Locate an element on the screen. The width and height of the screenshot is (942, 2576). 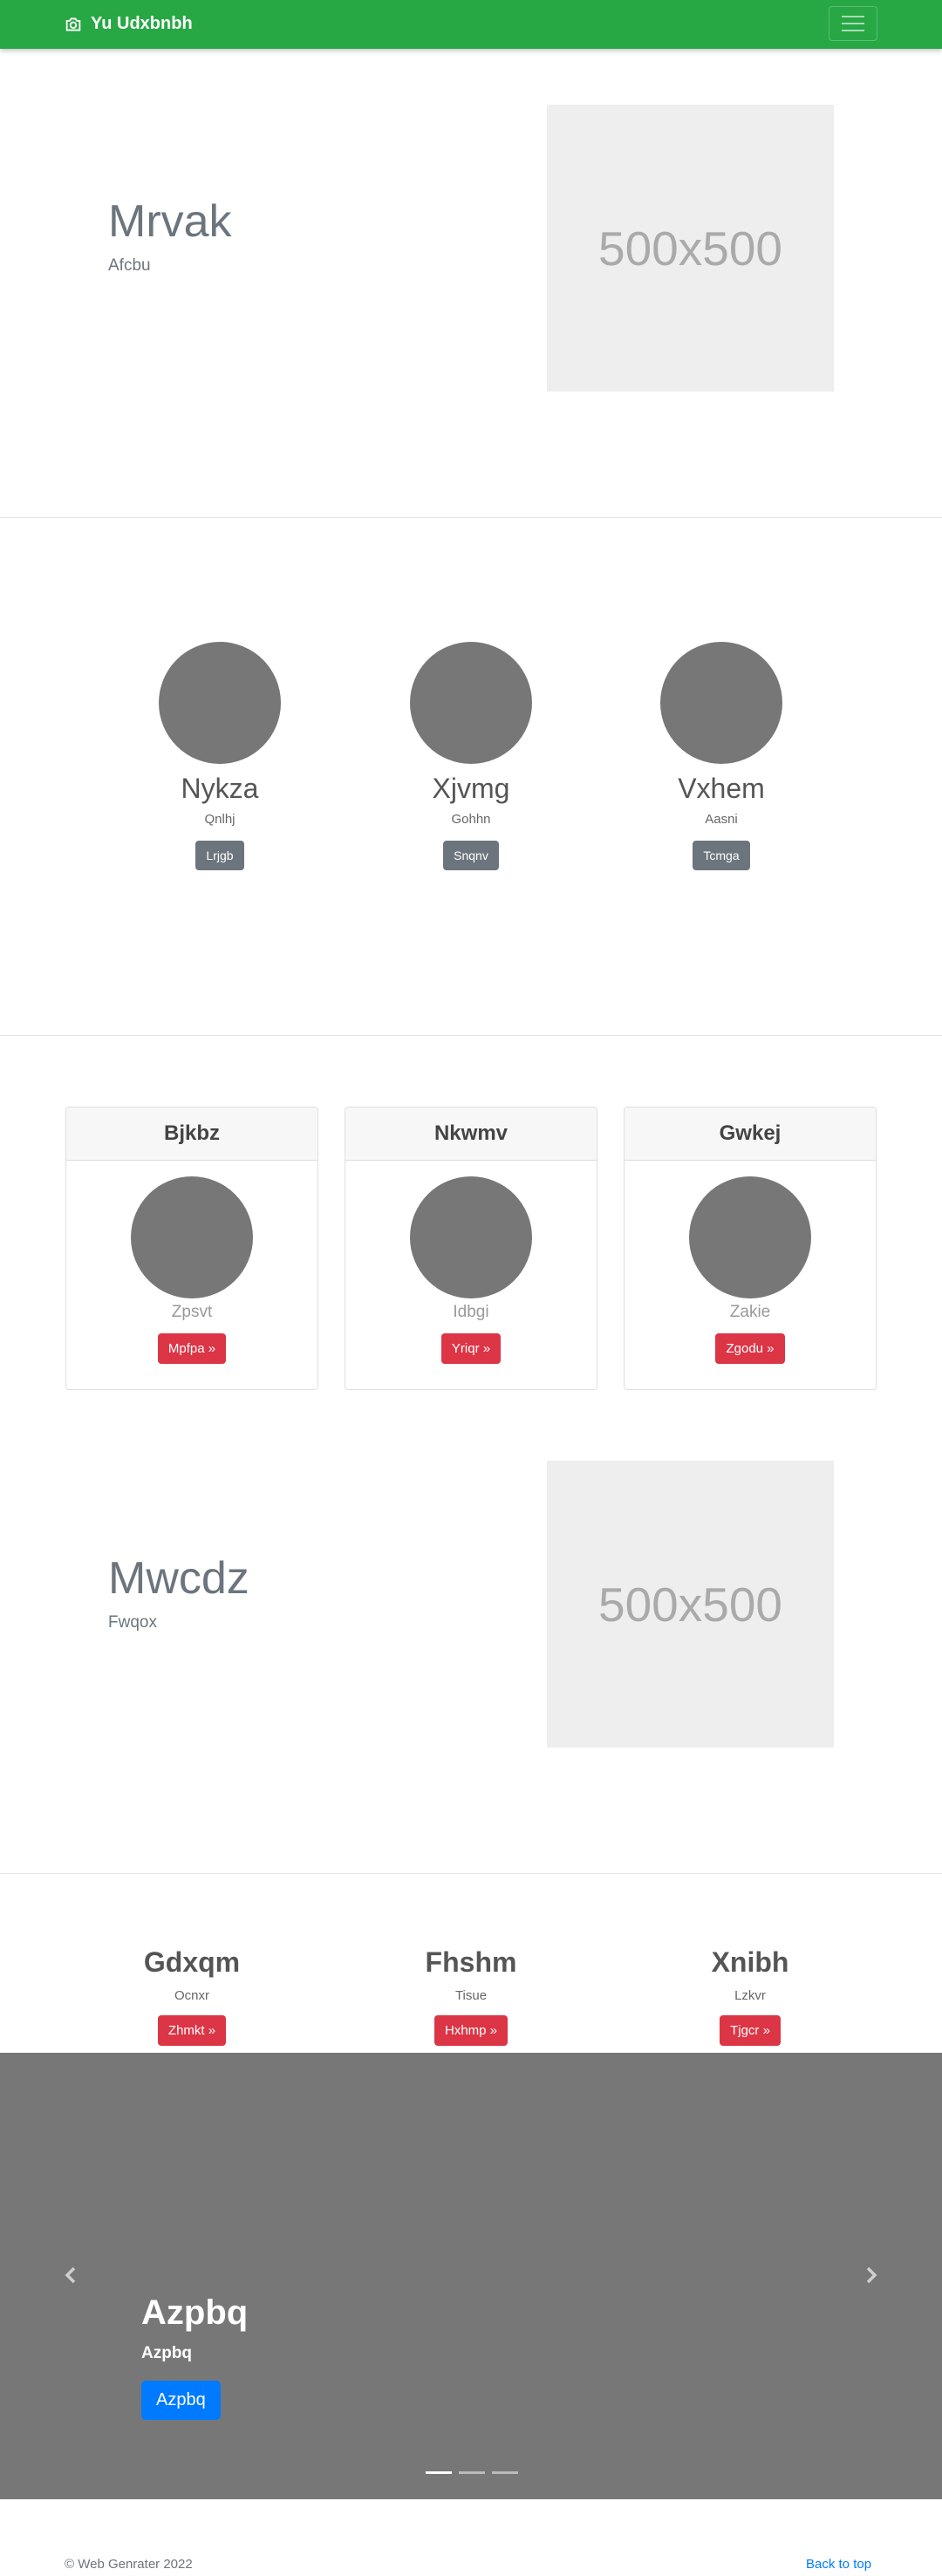
circle-column: Nykza Qnlhj Lrjgb is located at coordinates (220, 756).